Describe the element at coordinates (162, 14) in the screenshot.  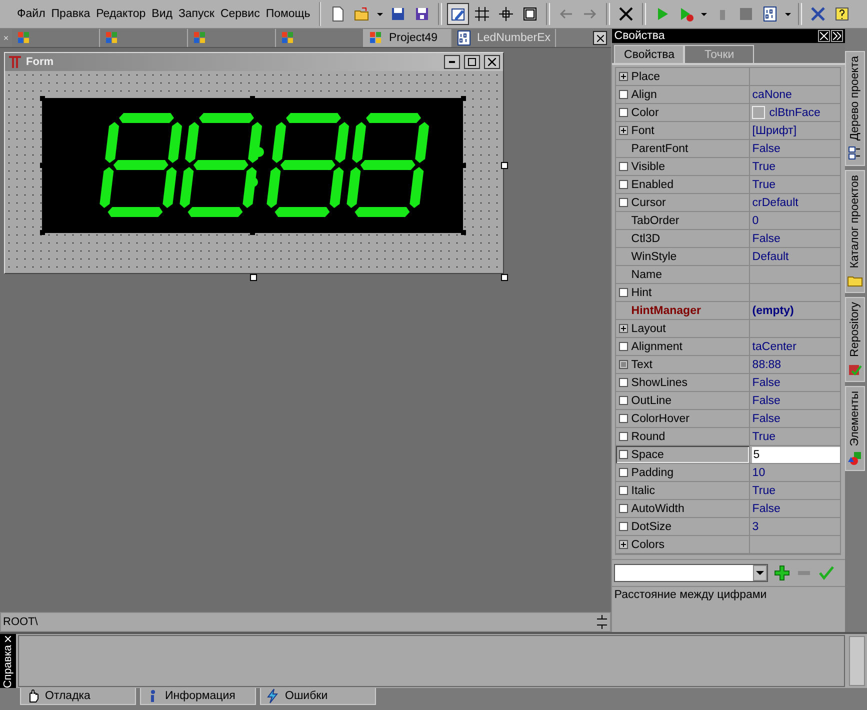
I see `menu-item: Вид` at that location.